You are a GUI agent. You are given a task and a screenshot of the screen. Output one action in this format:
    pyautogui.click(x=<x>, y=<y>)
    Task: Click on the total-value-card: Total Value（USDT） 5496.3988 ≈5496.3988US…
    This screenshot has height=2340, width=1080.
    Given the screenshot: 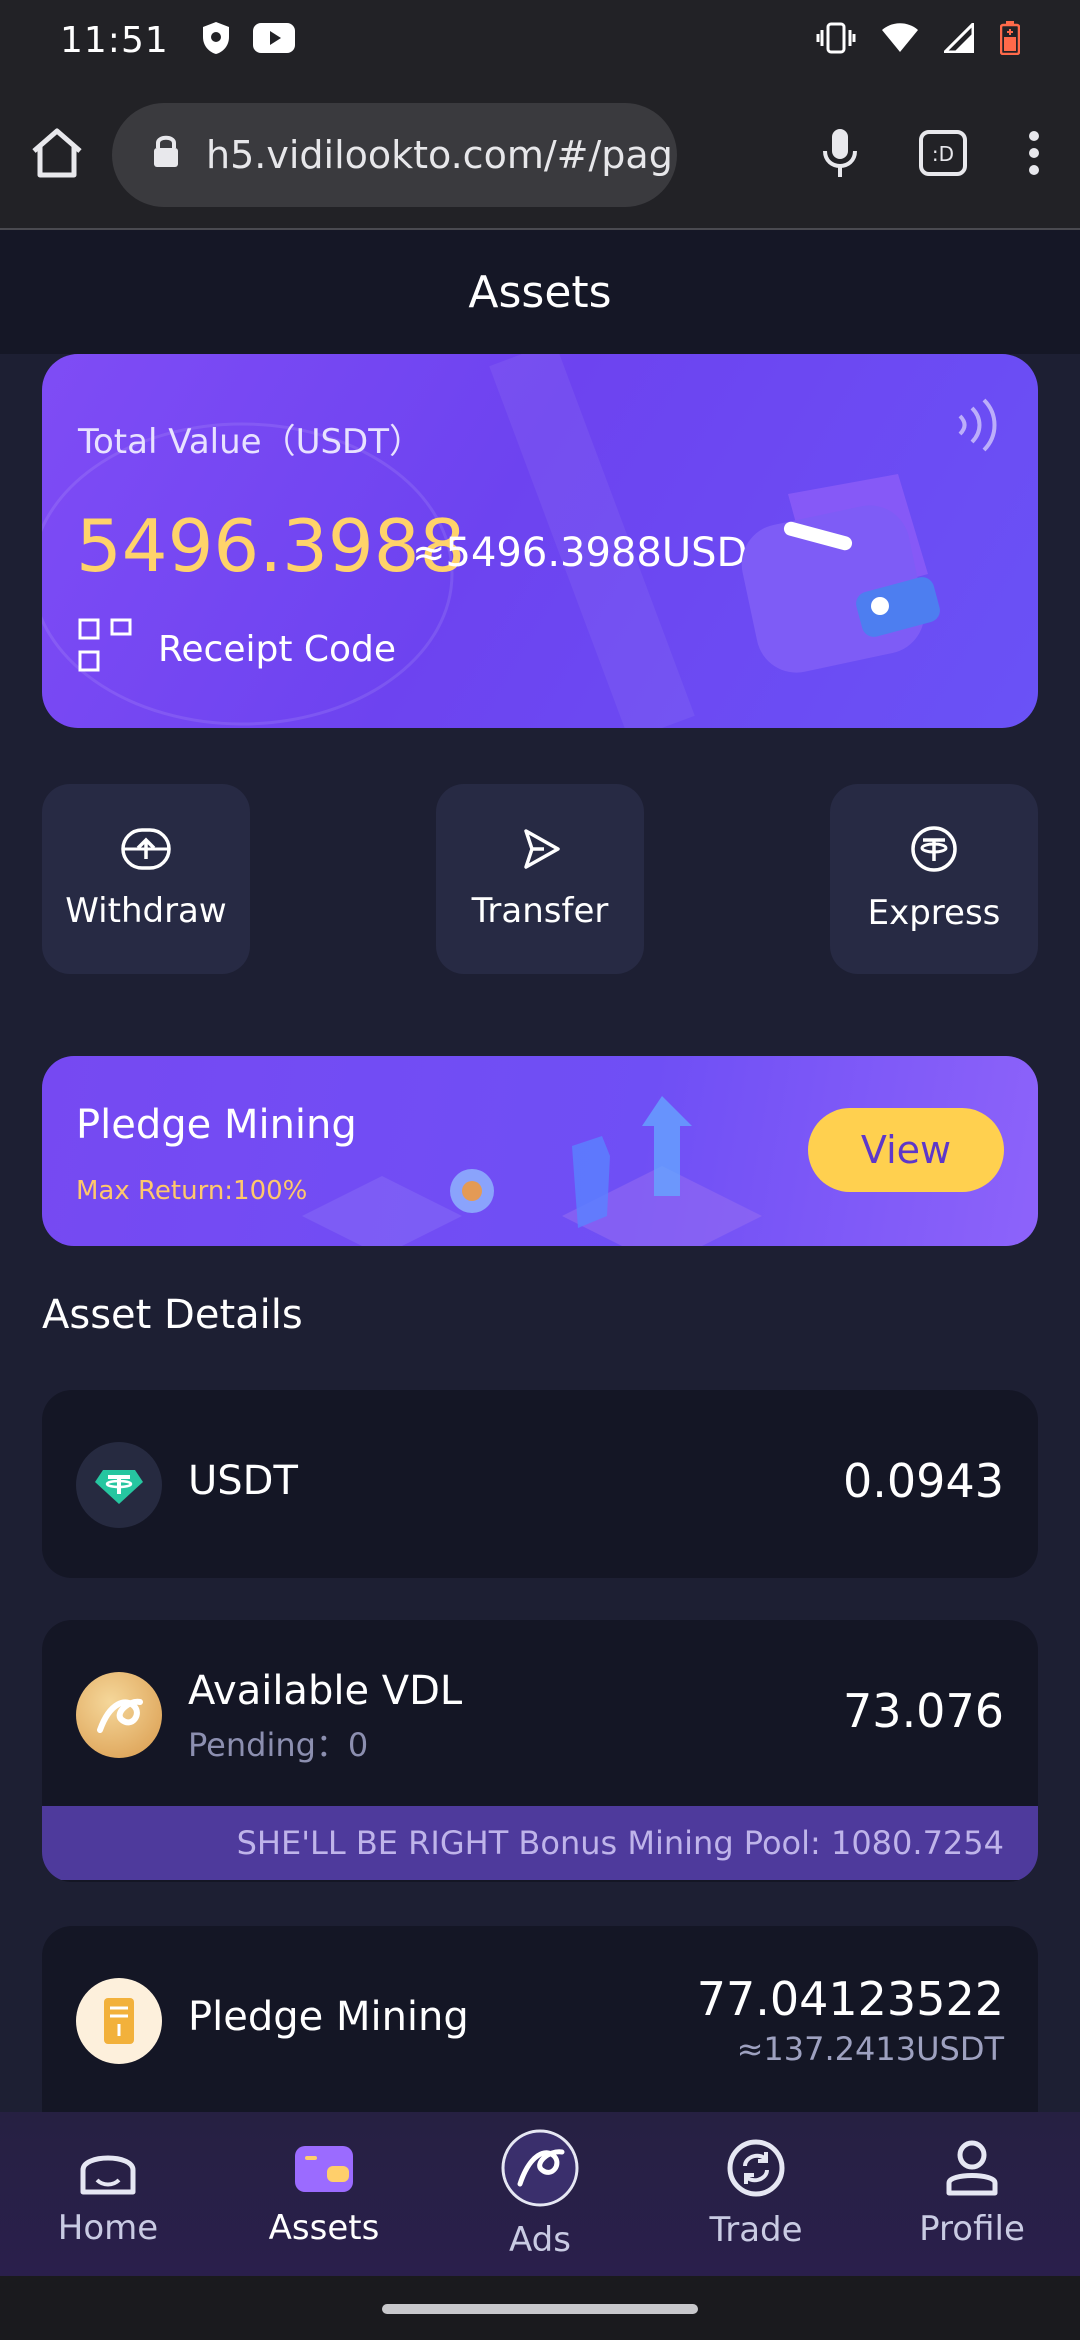 What is the action you would take?
    pyautogui.click(x=540, y=541)
    